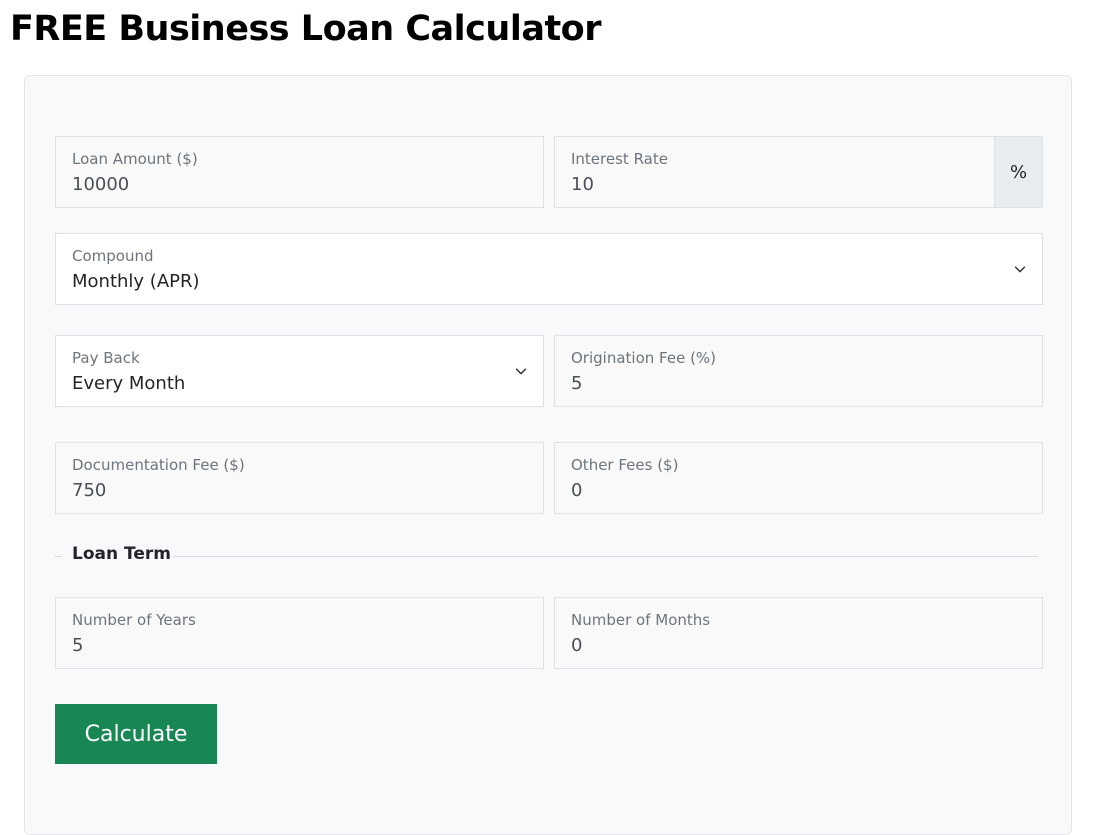 Image resolution: width=1100 pixels, height=835 pixels. Describe the element at coordinates (136, 281) in the screenshot. I see `compound-selected: Monthly (APR)` at that location.